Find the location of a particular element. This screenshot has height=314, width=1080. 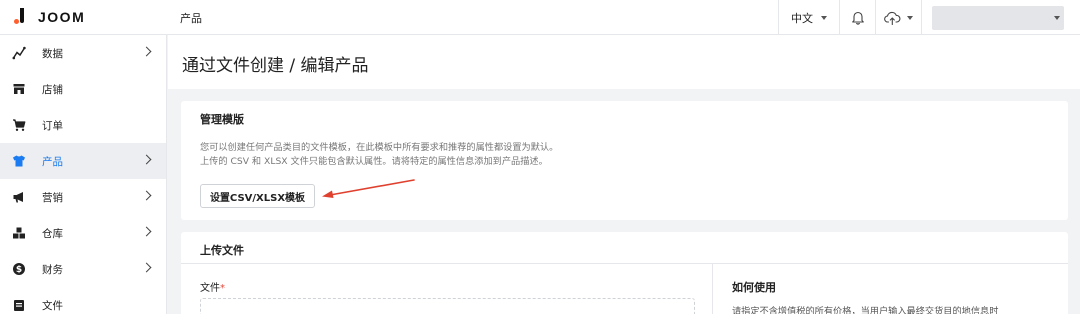

sidebar-item-label: 文件 is located at coordinates (52, 305).